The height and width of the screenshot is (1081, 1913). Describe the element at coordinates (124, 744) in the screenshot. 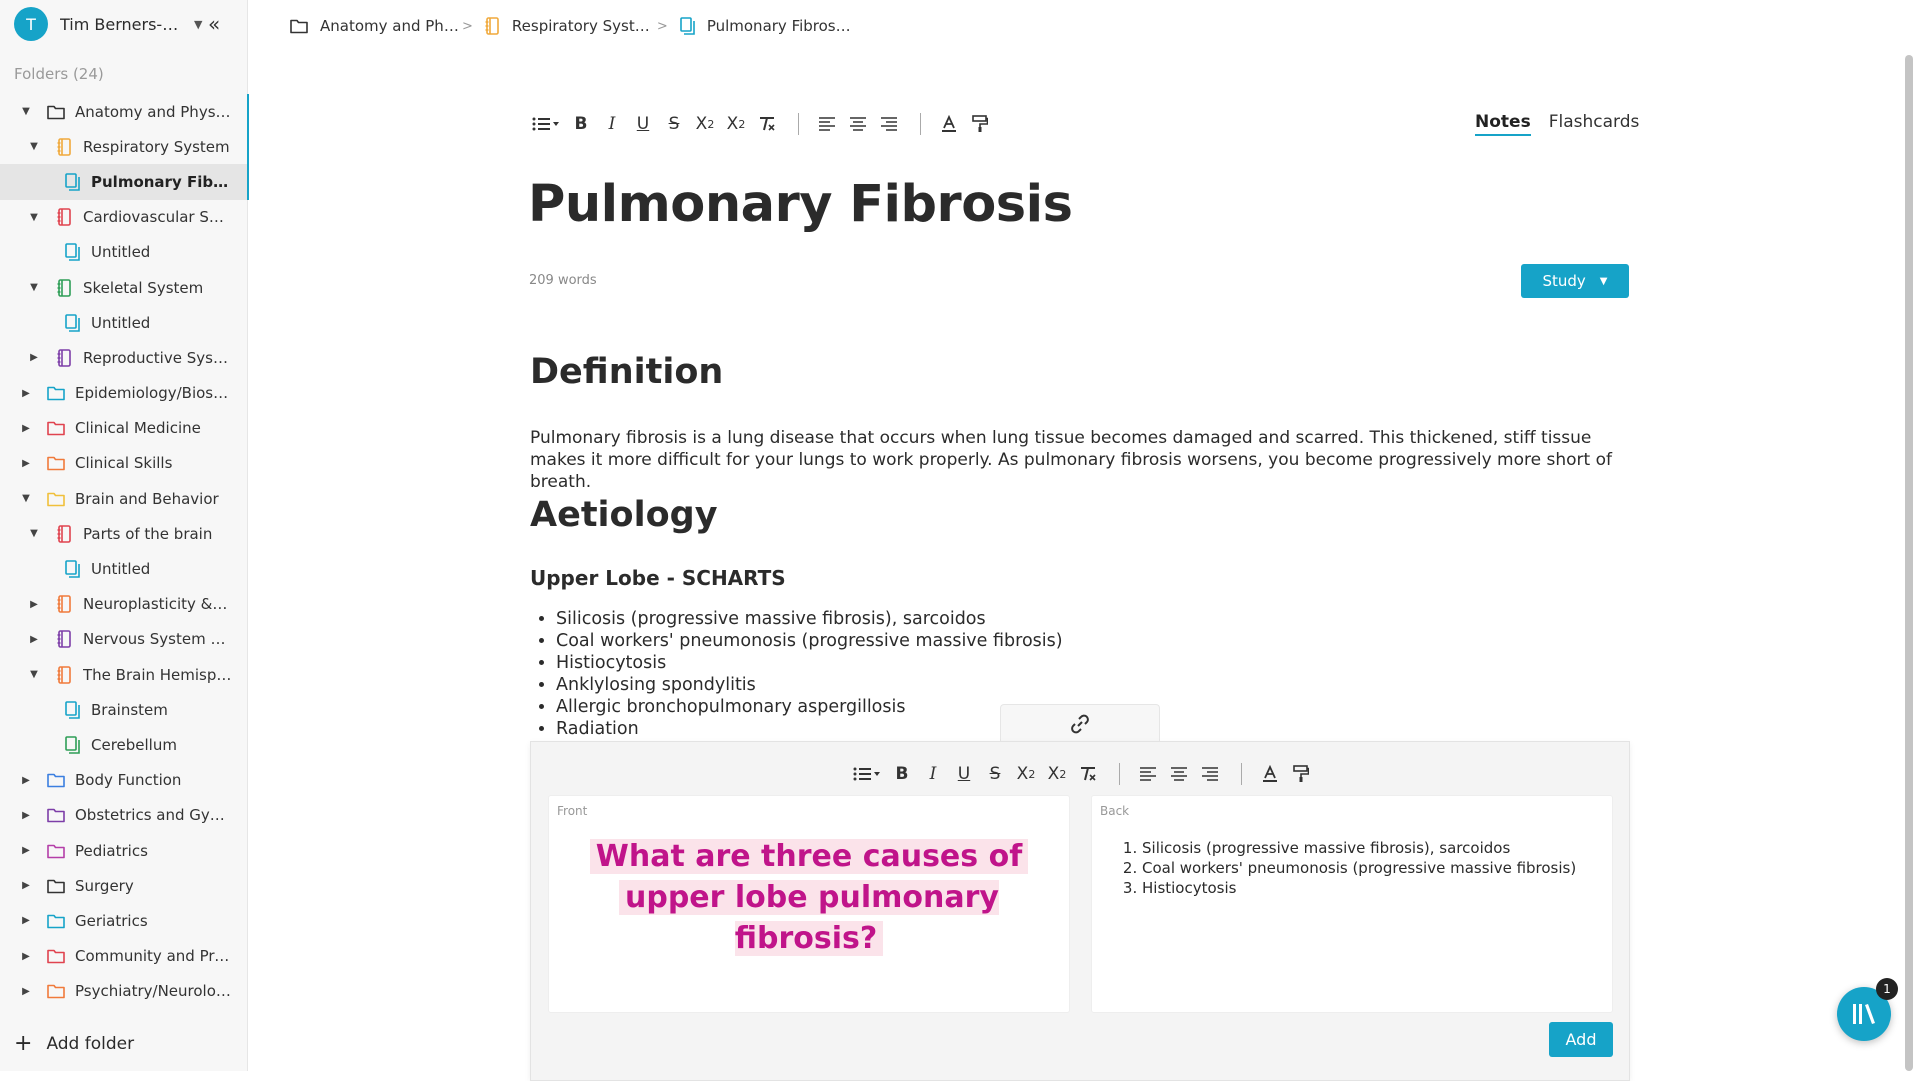

I see `sidebar-item: Cerebellum` at that location.